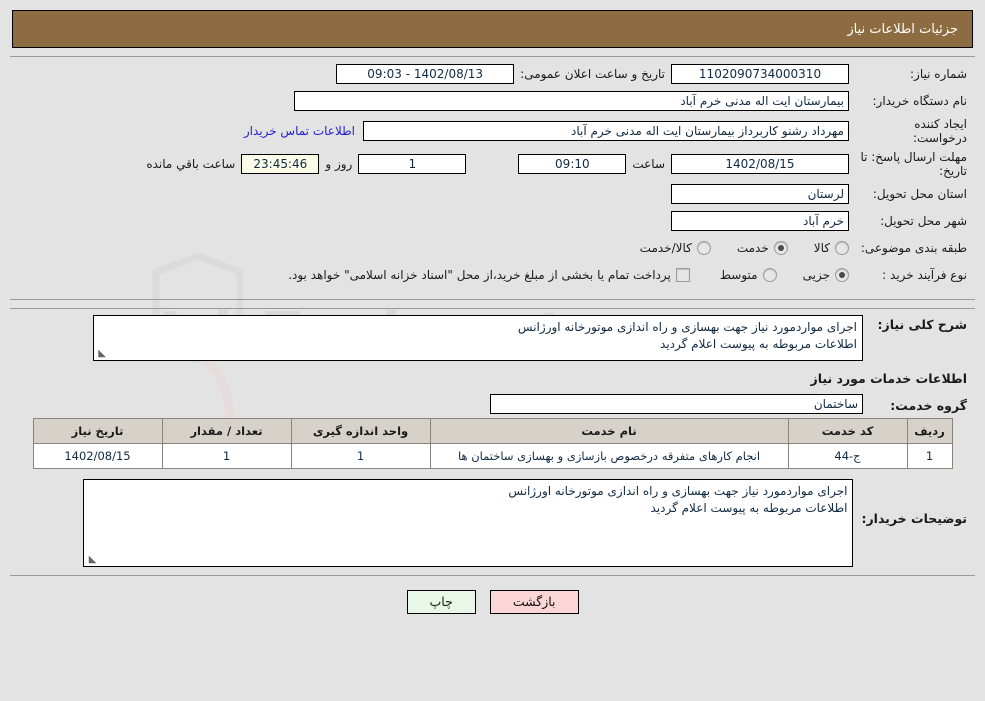 The image size is (985, 701). I want to click on category-option-label: کالا, so click(821, 248).